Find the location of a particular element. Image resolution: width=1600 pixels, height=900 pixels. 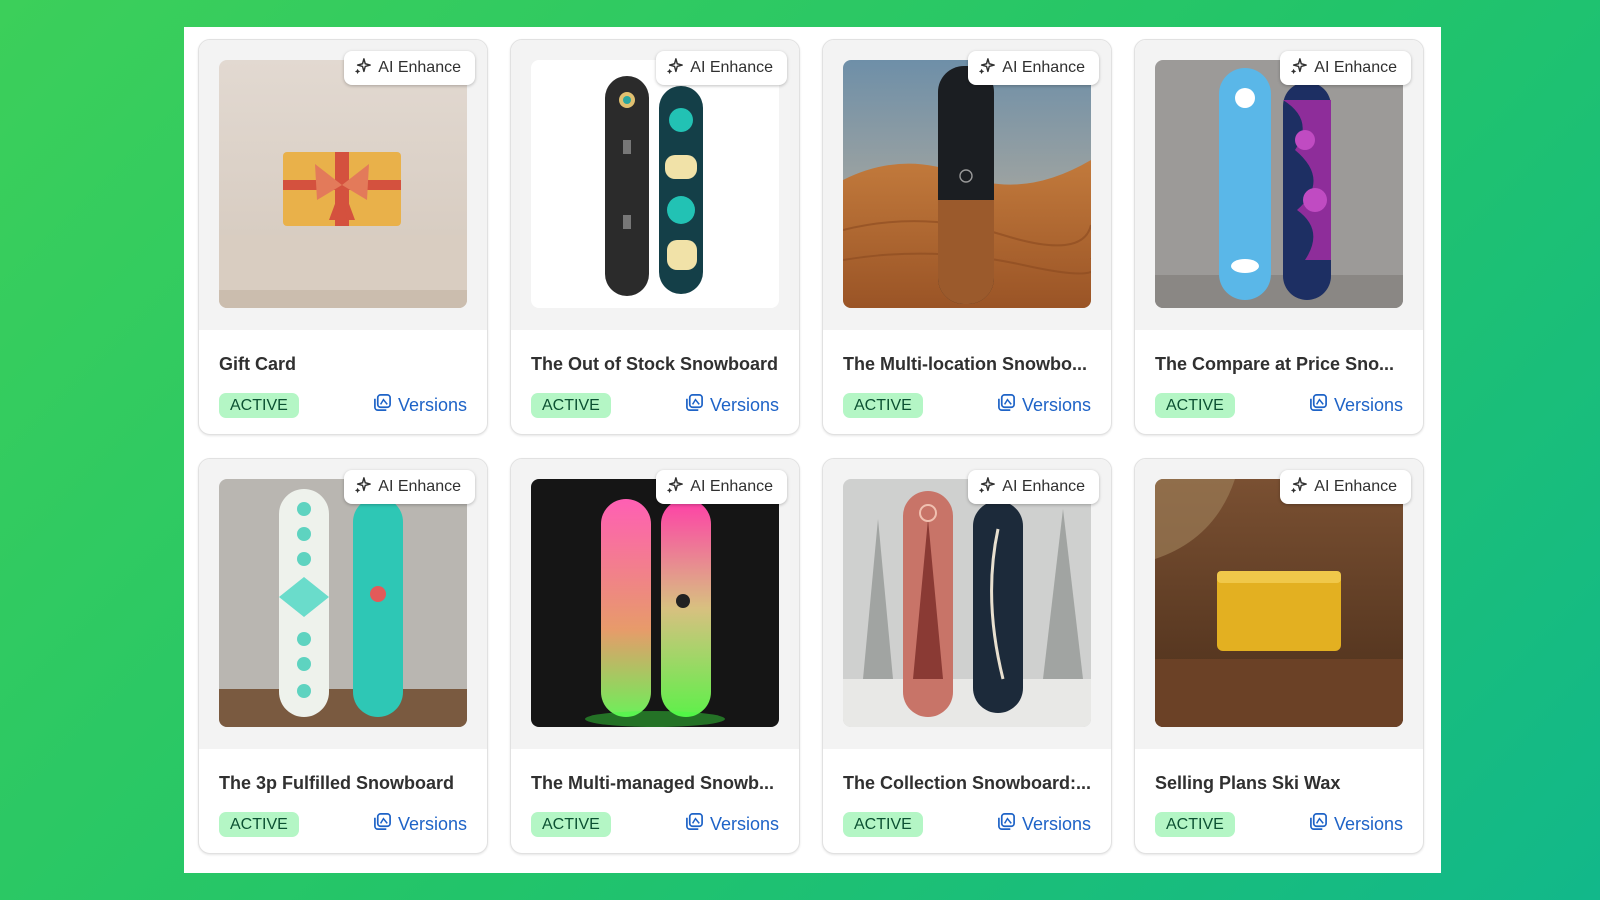

product-image-multi-location is located at coordinates (967, 184).